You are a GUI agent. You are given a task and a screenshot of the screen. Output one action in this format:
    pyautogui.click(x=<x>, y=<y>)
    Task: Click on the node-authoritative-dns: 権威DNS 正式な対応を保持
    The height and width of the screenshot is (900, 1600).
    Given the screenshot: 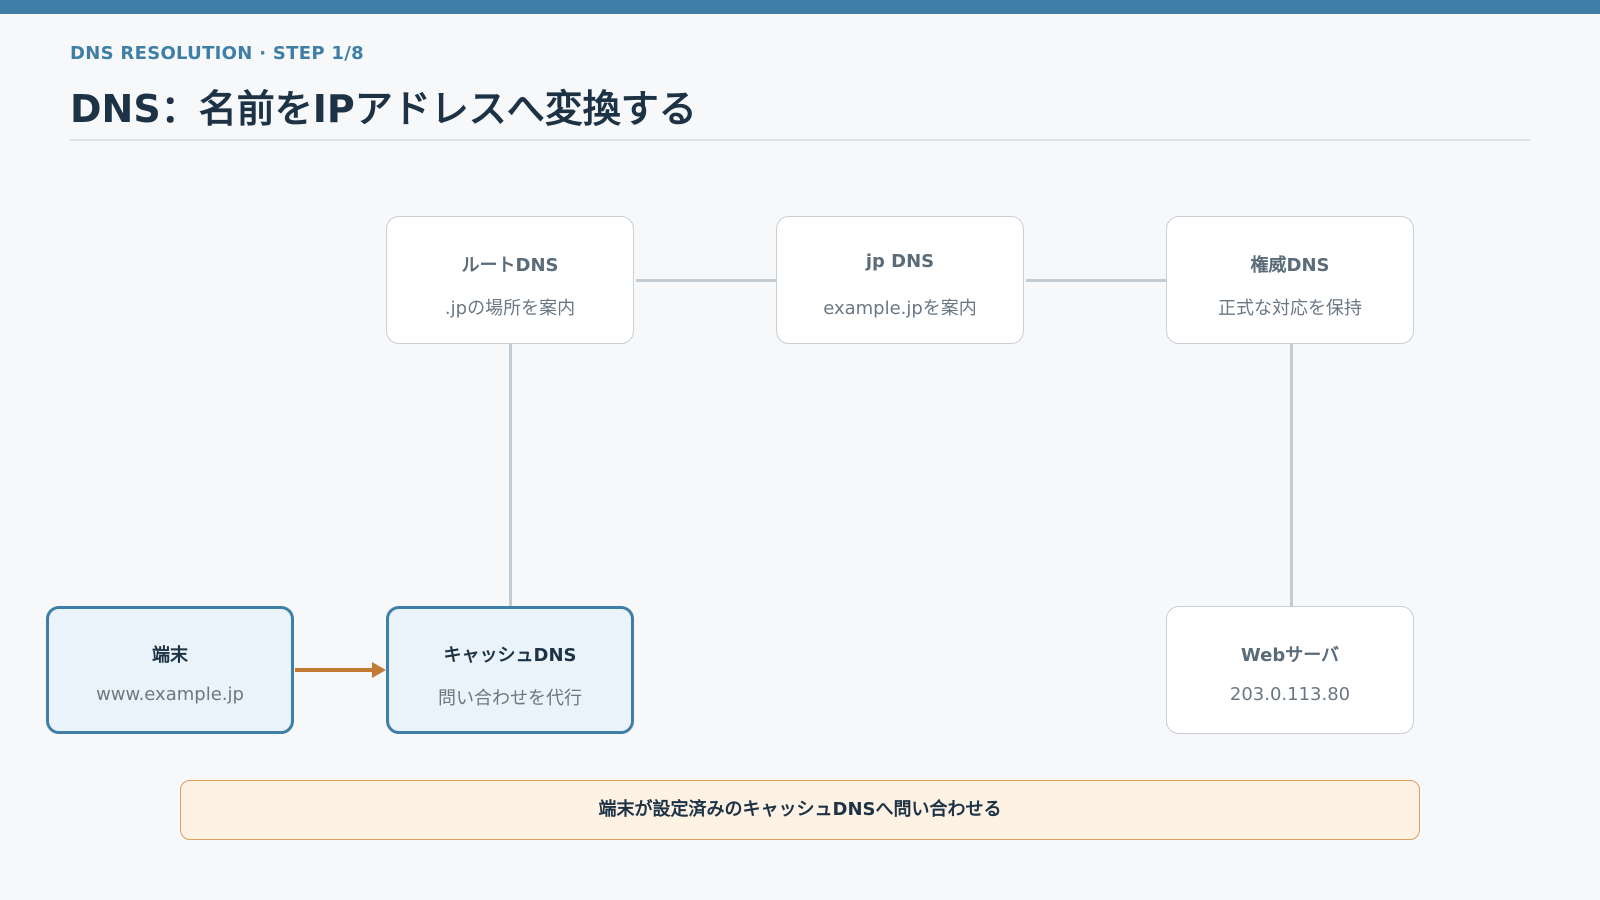 What is the action you would take?
    pyautogui.click(x=1290, y=280)
    